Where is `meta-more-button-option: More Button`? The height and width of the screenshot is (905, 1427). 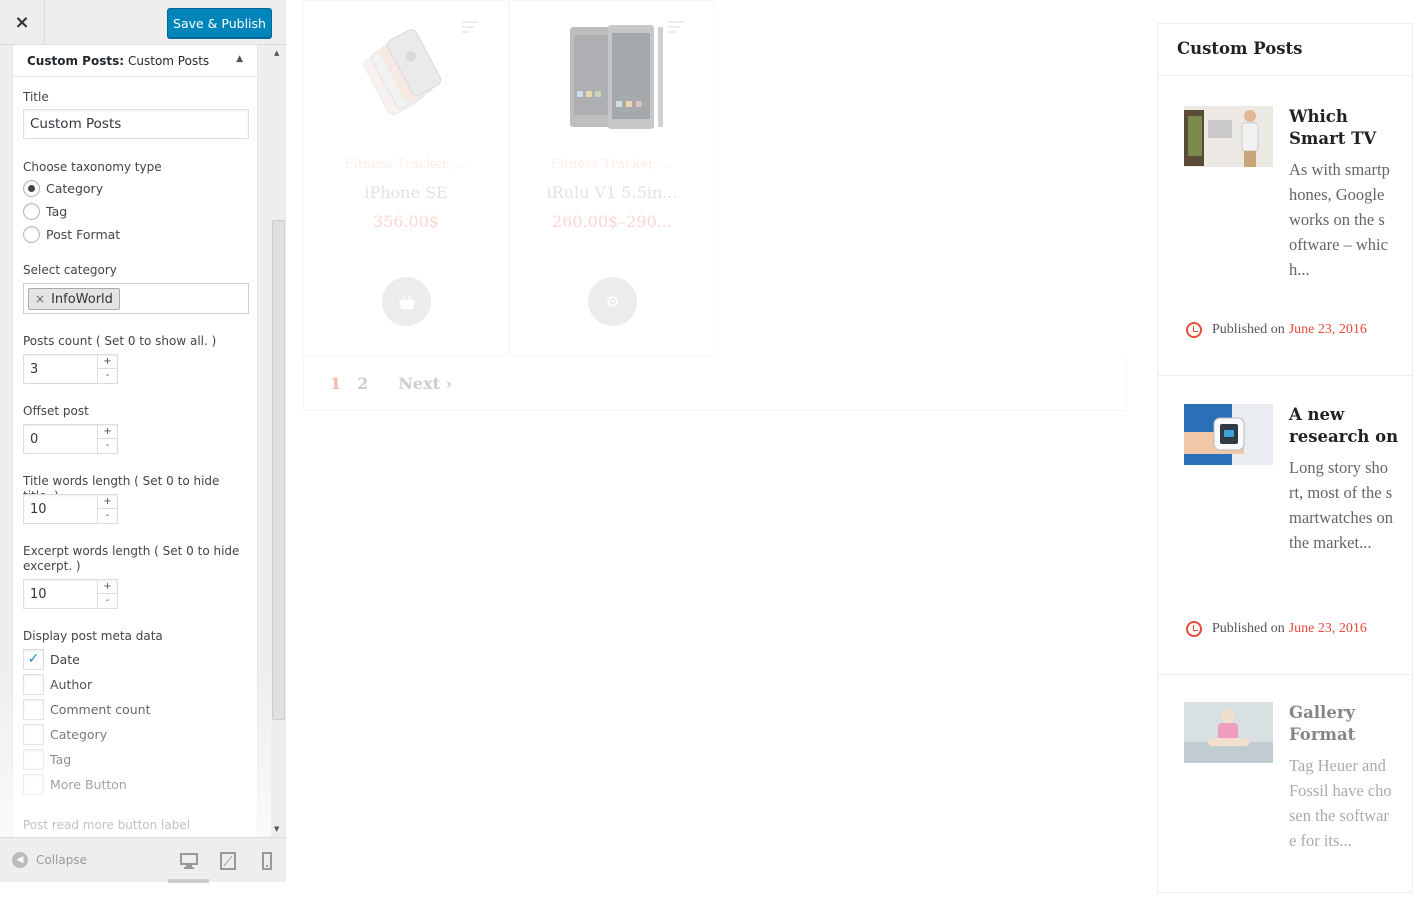
meta-more-button-option: More Button is located at coordinates (75, 784).